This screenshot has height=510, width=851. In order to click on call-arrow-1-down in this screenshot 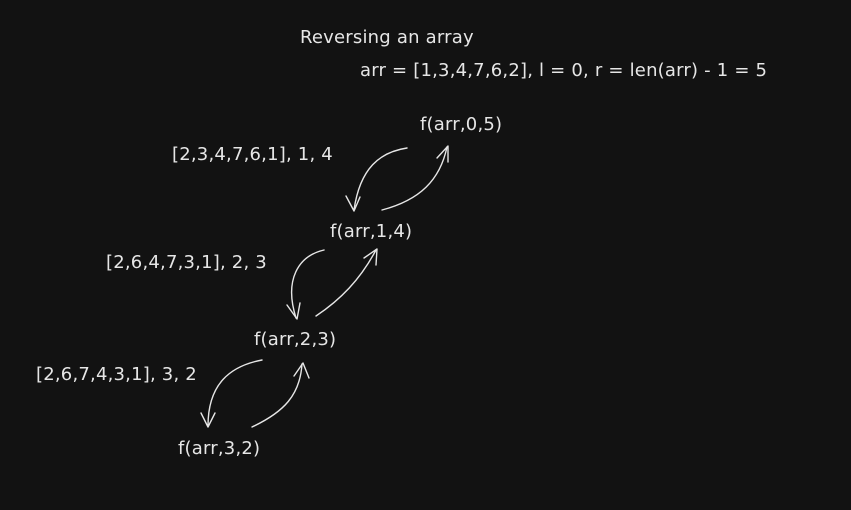, I will do `click(308, 284)`.